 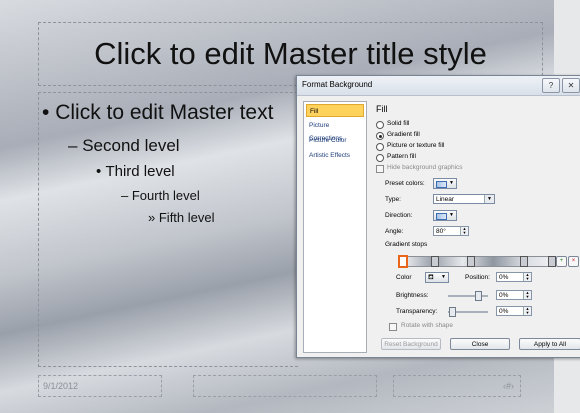 I want to click on direction-button: ▼, so click(x=445, y=215).